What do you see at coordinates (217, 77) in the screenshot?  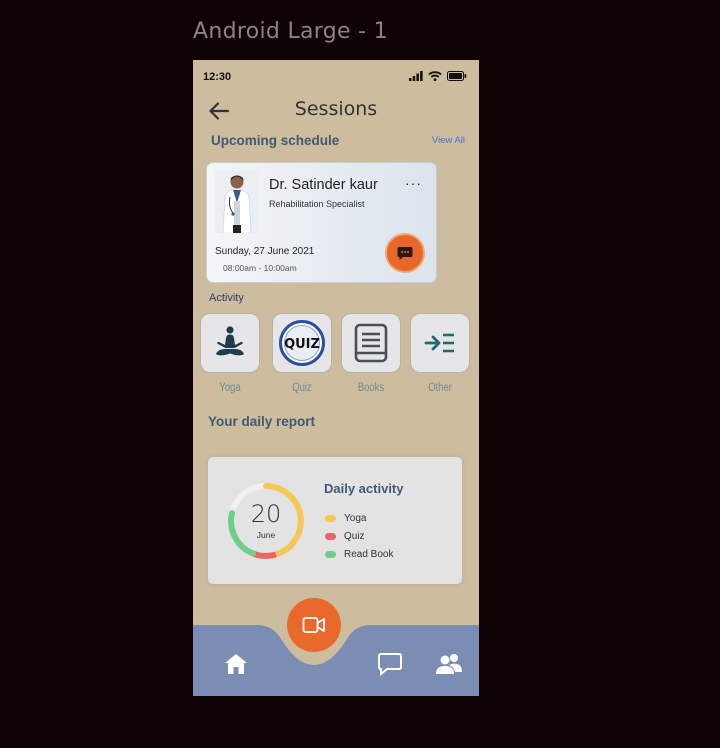 I see `status-time: 12:30` at bounding box center [217, 77].